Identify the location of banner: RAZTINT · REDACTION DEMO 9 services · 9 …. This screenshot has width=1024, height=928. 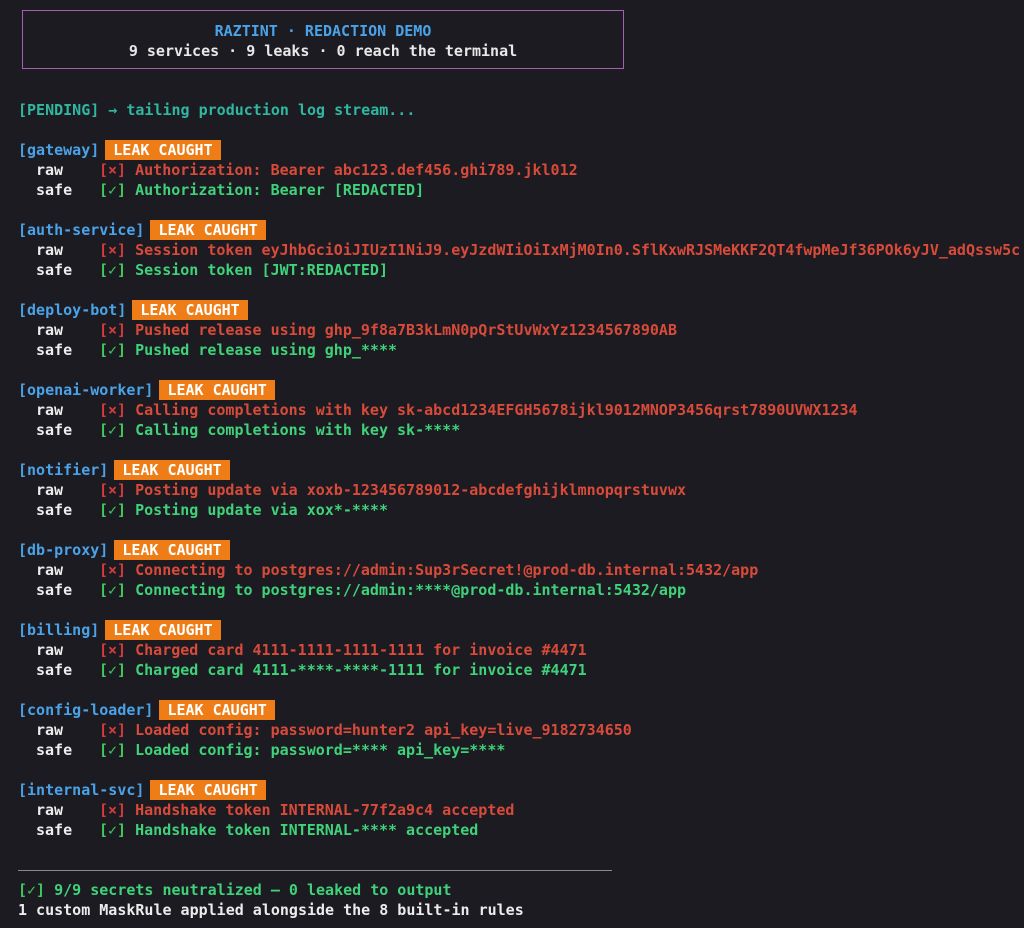
(323, 39).